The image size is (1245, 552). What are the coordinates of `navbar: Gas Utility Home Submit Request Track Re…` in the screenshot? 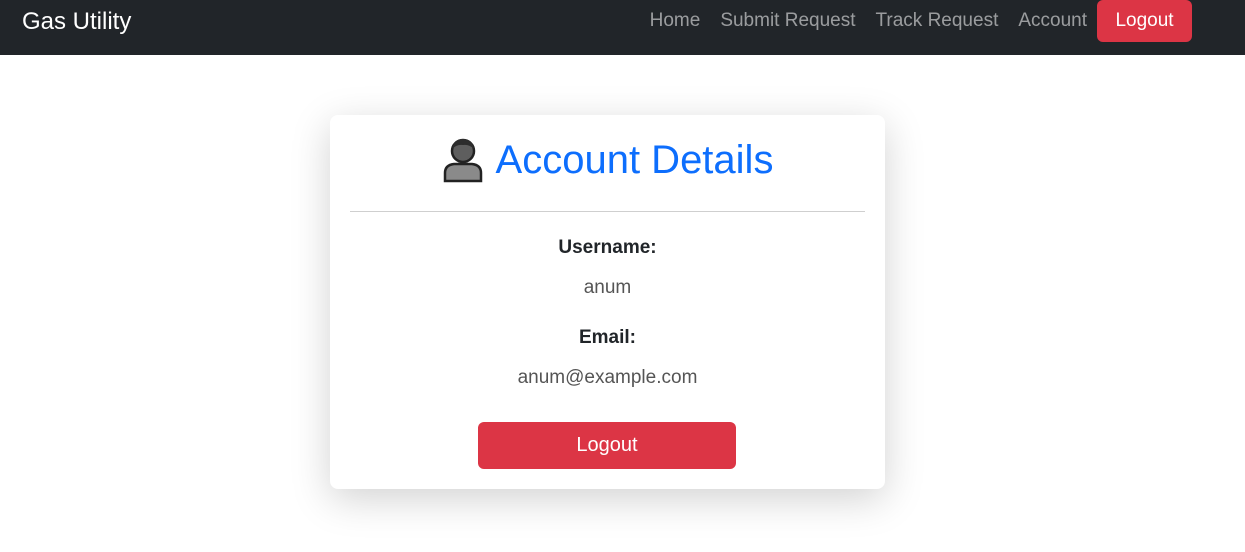 It's located at (622, 27).